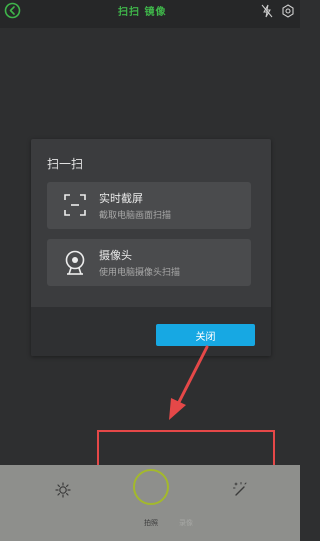  I want to click on app-logo: 扫扫 镜像, so click(142, 12).